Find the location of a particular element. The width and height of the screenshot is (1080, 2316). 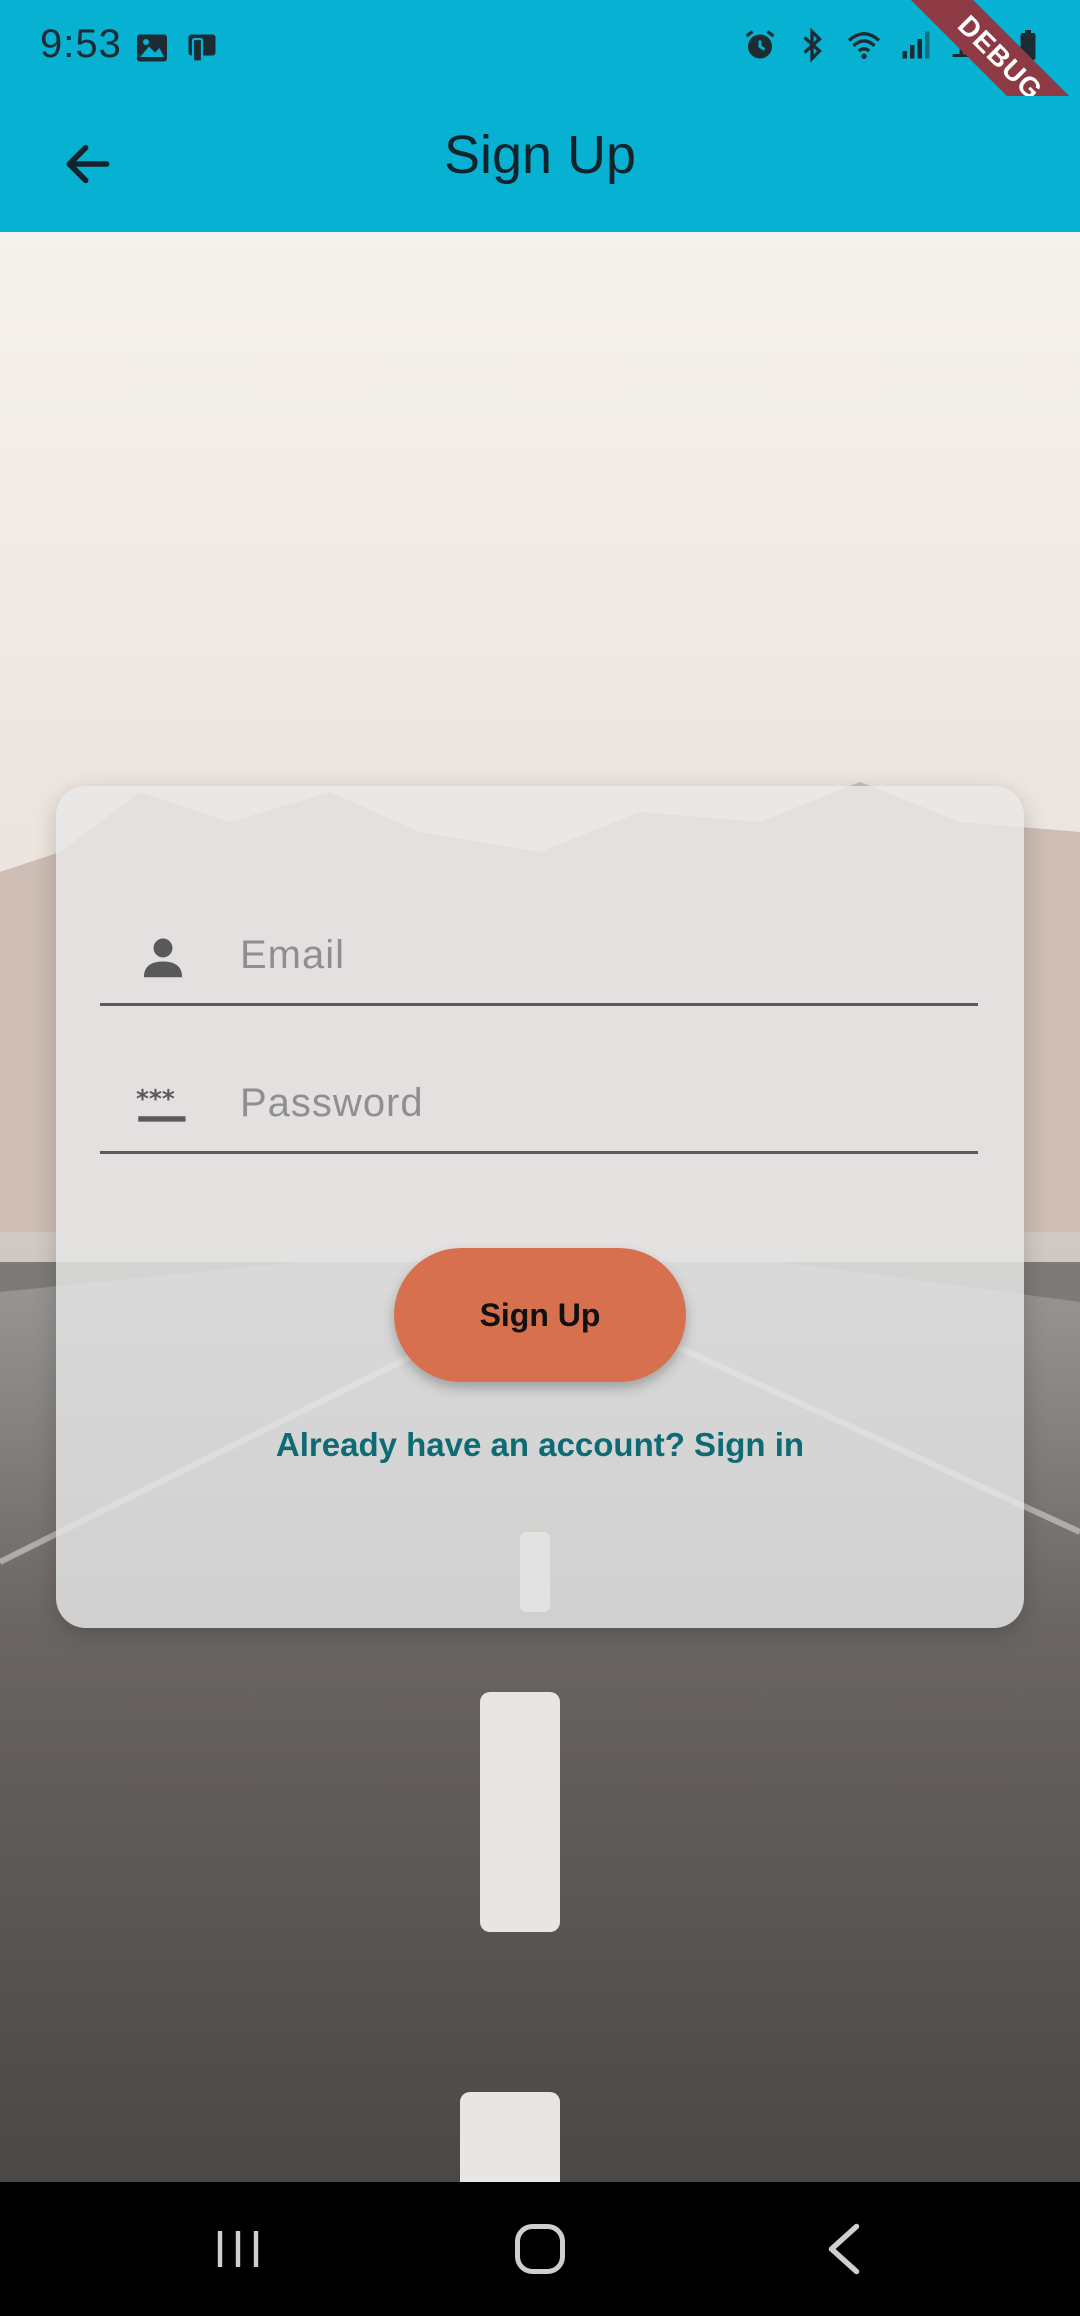

sign-in-link: Already have an account? Sign in is located at coordinates (540, 1445).